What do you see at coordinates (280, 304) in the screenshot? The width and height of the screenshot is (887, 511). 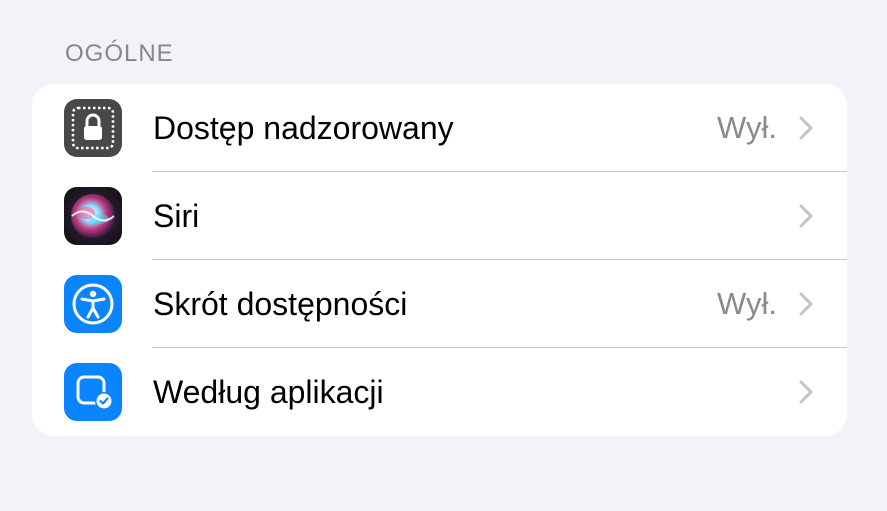 I see `row-label: Skrót dostępności` at bounding box center [280, 304].